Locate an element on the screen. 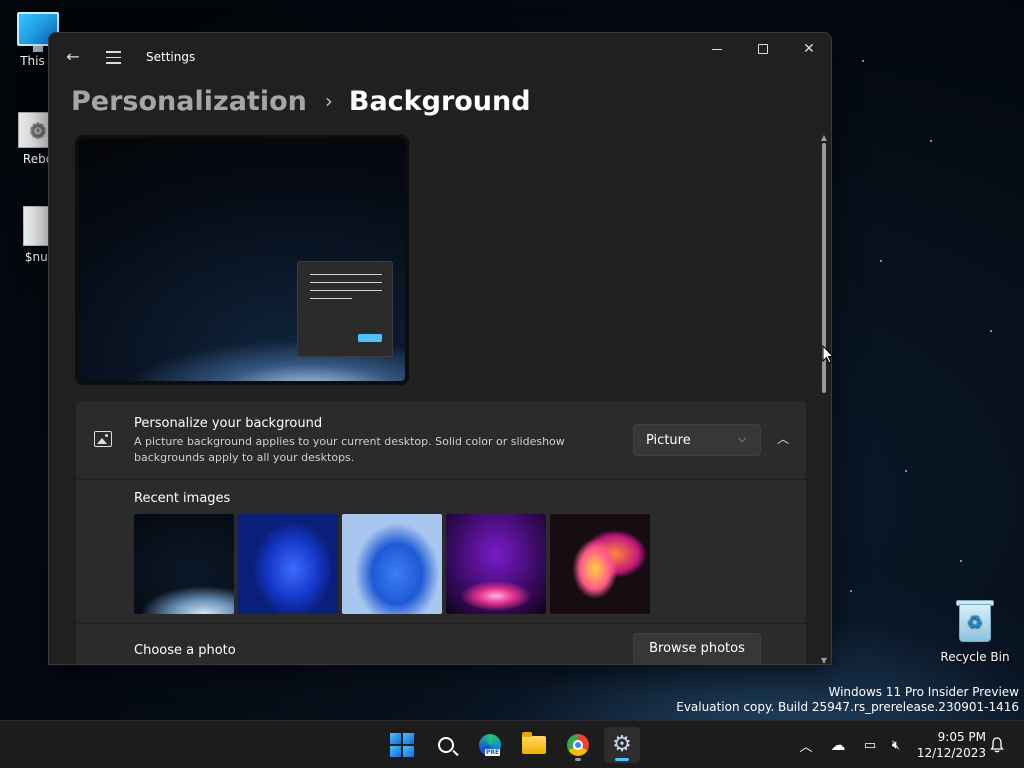 This screenshot has width=1024, height=768. network-icon: ▭ is located at coordinates (870, 745).